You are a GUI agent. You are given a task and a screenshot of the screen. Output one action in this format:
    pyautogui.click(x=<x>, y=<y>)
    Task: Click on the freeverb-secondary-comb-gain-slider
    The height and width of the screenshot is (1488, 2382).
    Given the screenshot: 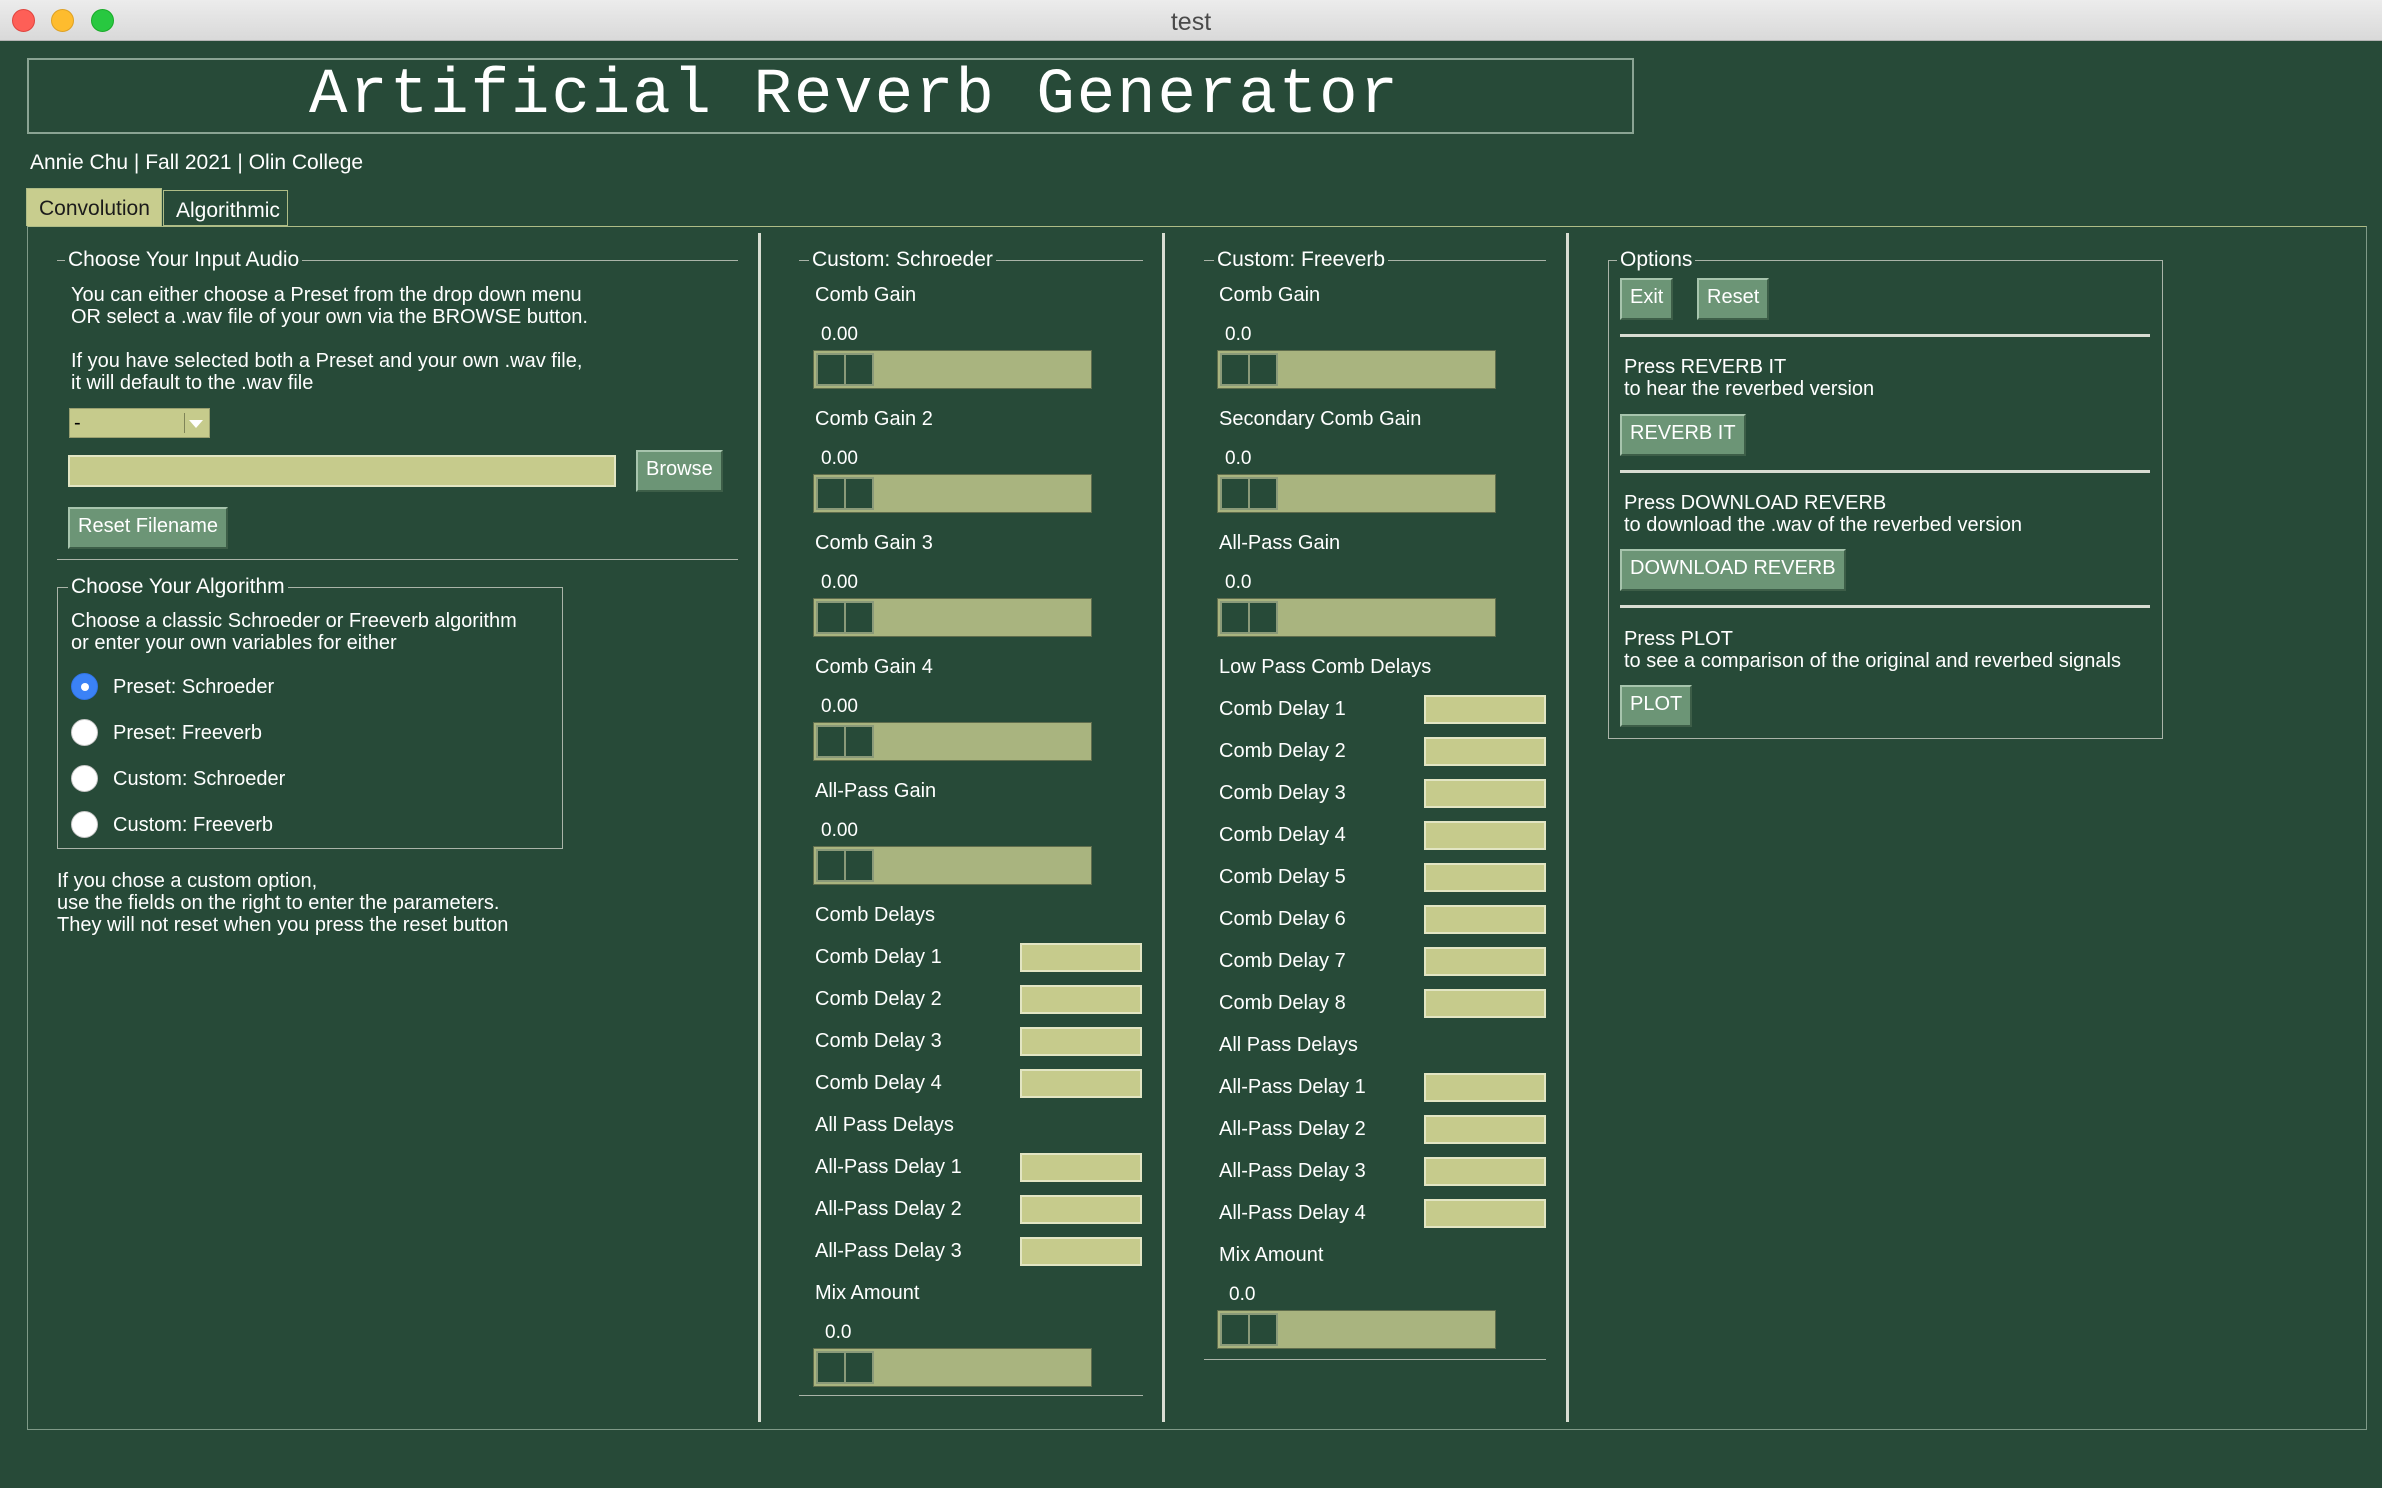 What is the action you would take?
    pyautogui.click(x=1356, y=493)
    